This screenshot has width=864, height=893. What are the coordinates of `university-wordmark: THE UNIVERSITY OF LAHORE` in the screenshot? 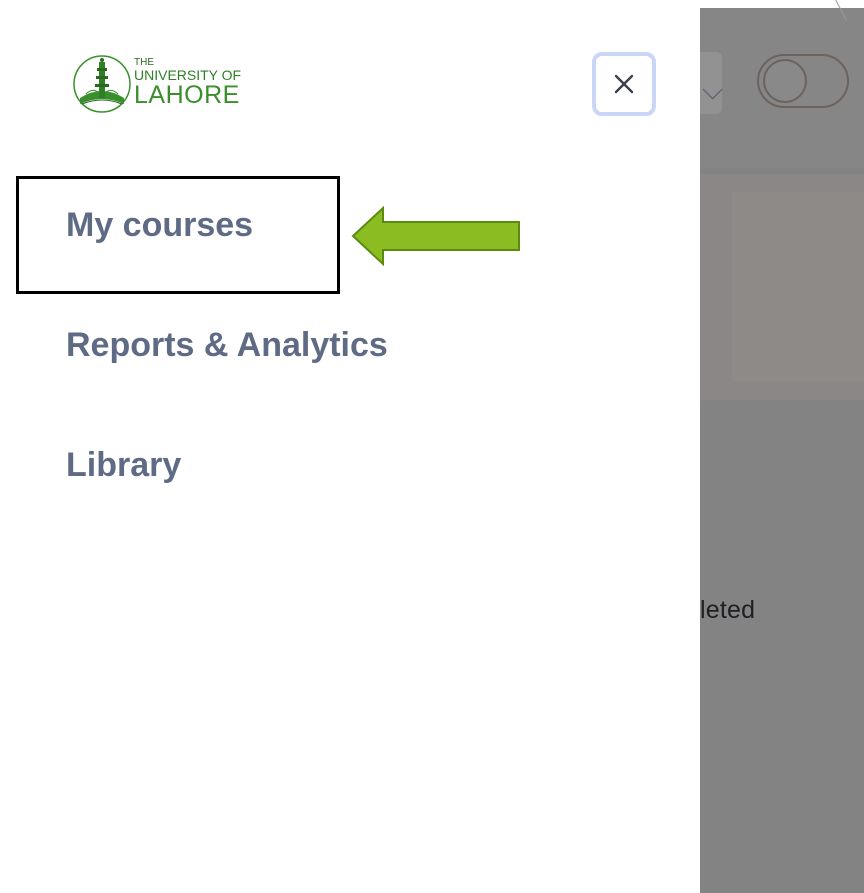 It's located at (187, 83).